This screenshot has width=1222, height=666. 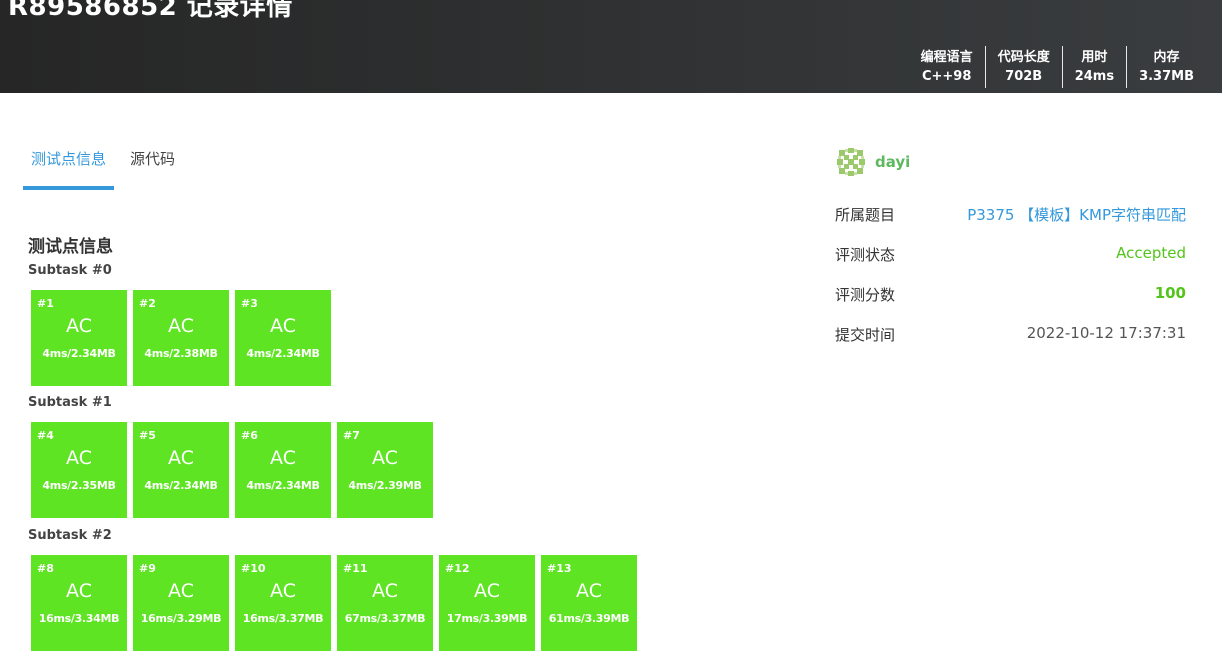 What do you see at coordinates (865, 255) in the screenshot?
I see `info-status-label: 评测状态` at bounding box center [865, 255].